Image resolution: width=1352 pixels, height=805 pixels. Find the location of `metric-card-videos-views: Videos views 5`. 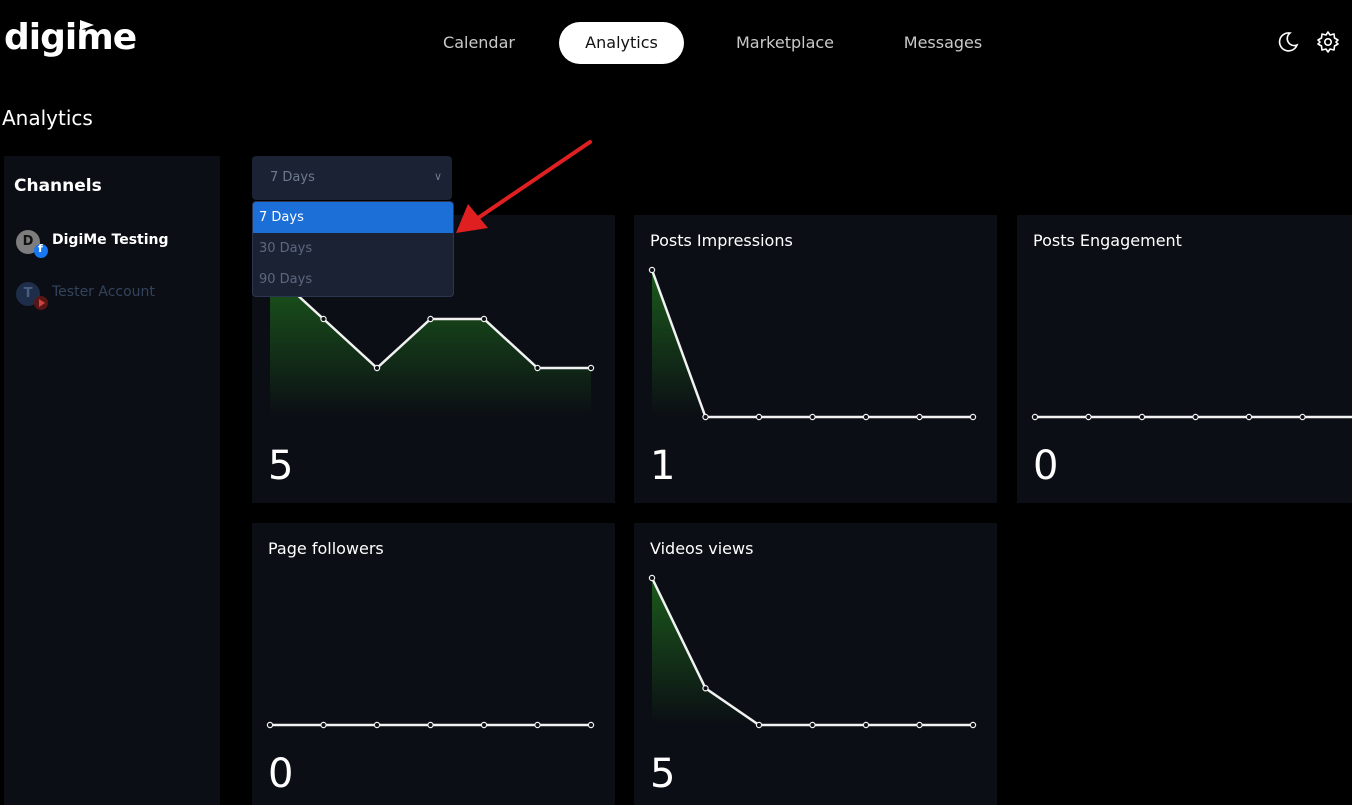

metric-card-videos-views: Videos views 5 is located at coordinates (815, 664).